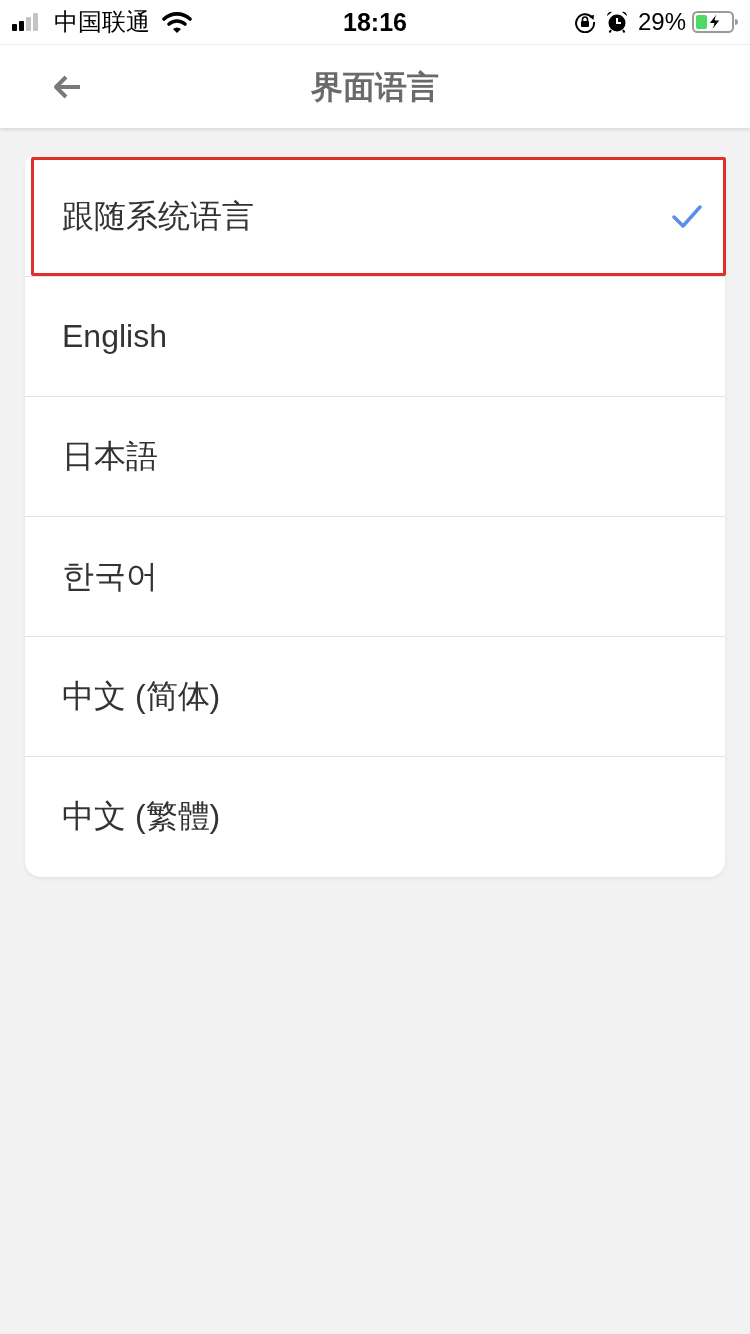 This screenshot has height=1334, width=750. Describe the element at coordinates (177, 22) in the screenshot. I see `wifi-icon` at that location.